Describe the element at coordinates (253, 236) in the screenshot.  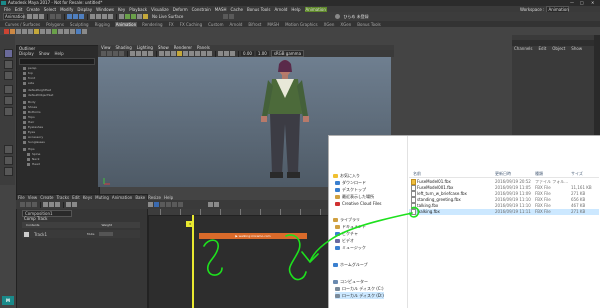
I see `animation-clip: ▶ walking:mixamo.com` at that location.